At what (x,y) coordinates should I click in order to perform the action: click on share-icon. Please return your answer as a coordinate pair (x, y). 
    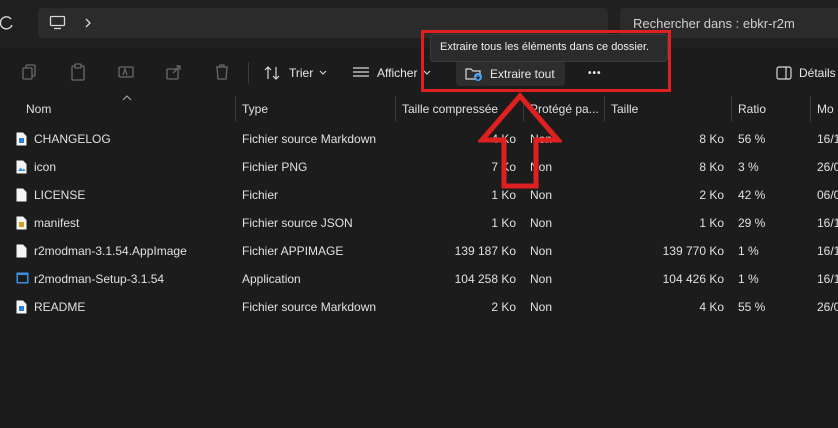
    Looking at the image, I should click on (174, 72).